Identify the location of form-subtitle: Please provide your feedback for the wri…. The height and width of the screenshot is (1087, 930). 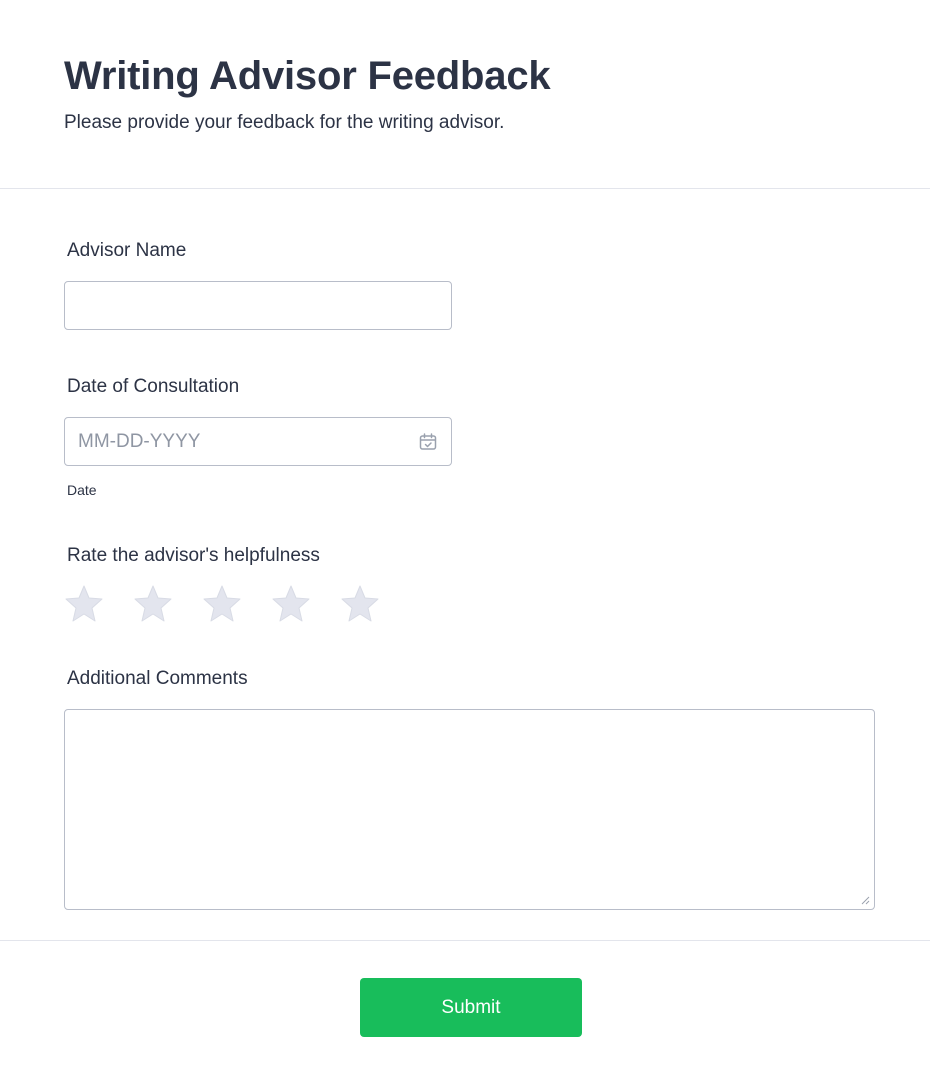
(284, 122).